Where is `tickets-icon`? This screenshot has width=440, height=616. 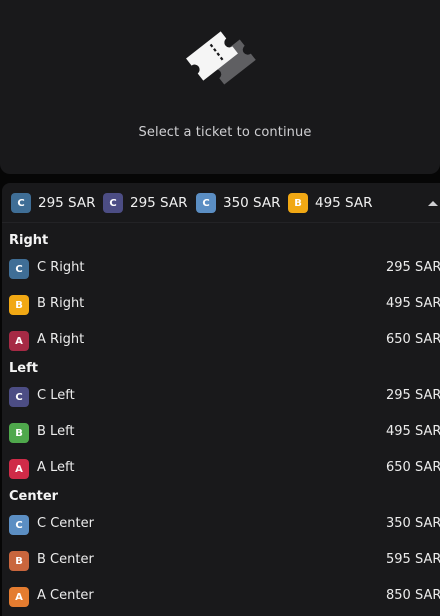 tickets-icon is located at coordinates (221, 58).